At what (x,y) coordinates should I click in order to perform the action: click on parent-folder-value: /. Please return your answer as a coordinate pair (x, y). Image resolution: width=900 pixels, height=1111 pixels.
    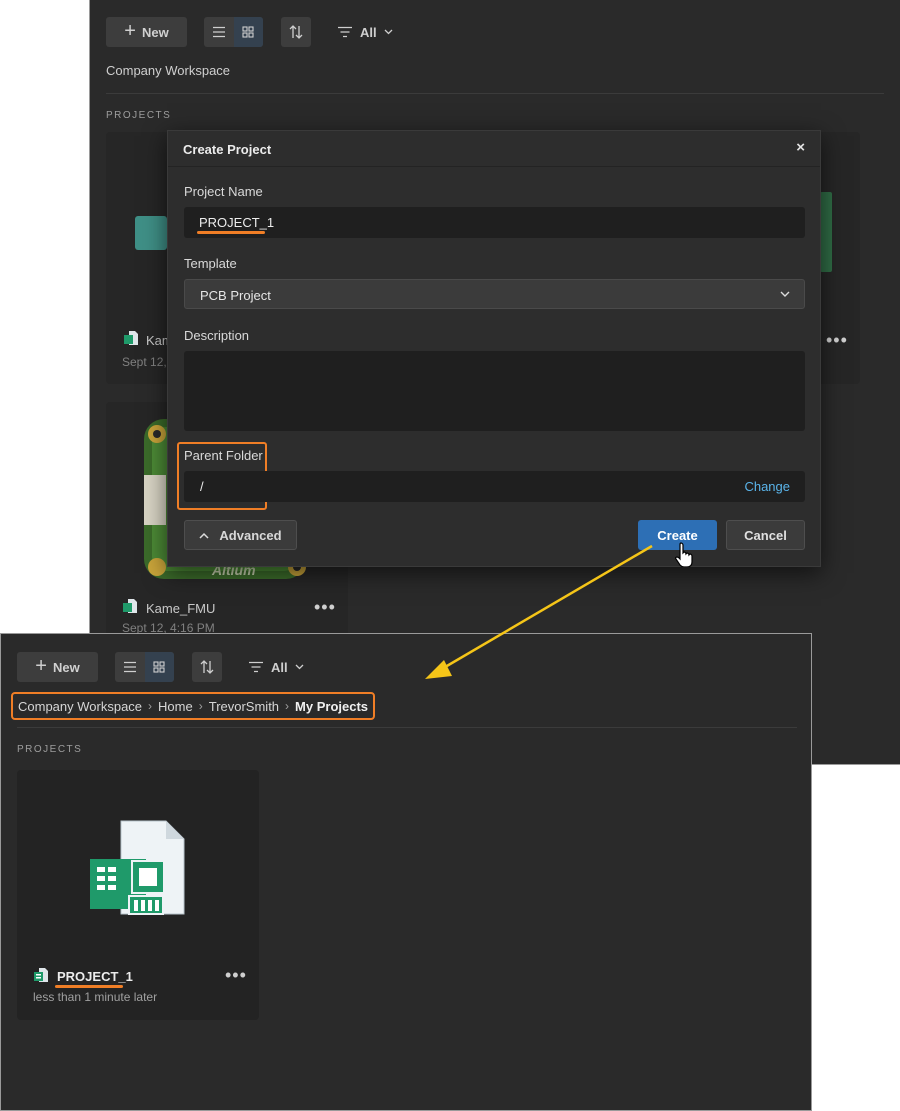
    Looking at the image, I should click on (202, 486).